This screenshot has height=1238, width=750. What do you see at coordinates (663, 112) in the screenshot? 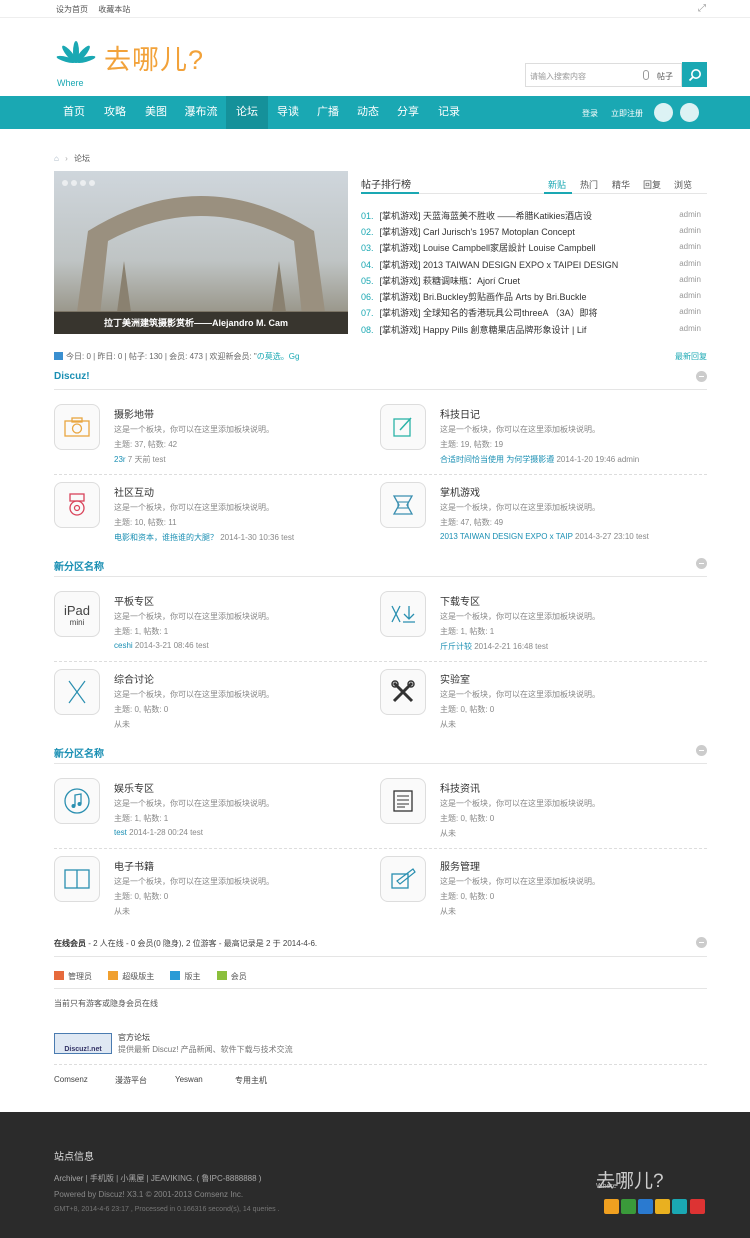
I see `qq-login-icon` at bounding box center [663, 112].